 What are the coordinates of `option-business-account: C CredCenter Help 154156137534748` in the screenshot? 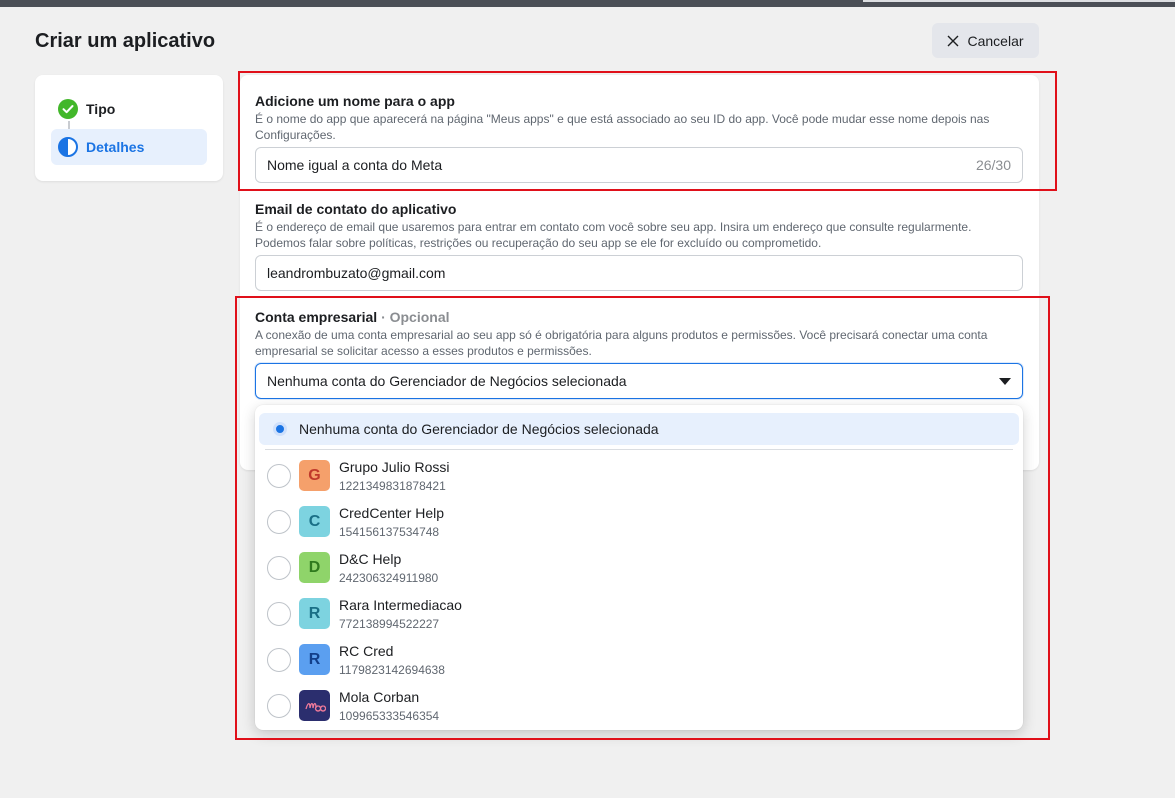 It's located at (639, 522).